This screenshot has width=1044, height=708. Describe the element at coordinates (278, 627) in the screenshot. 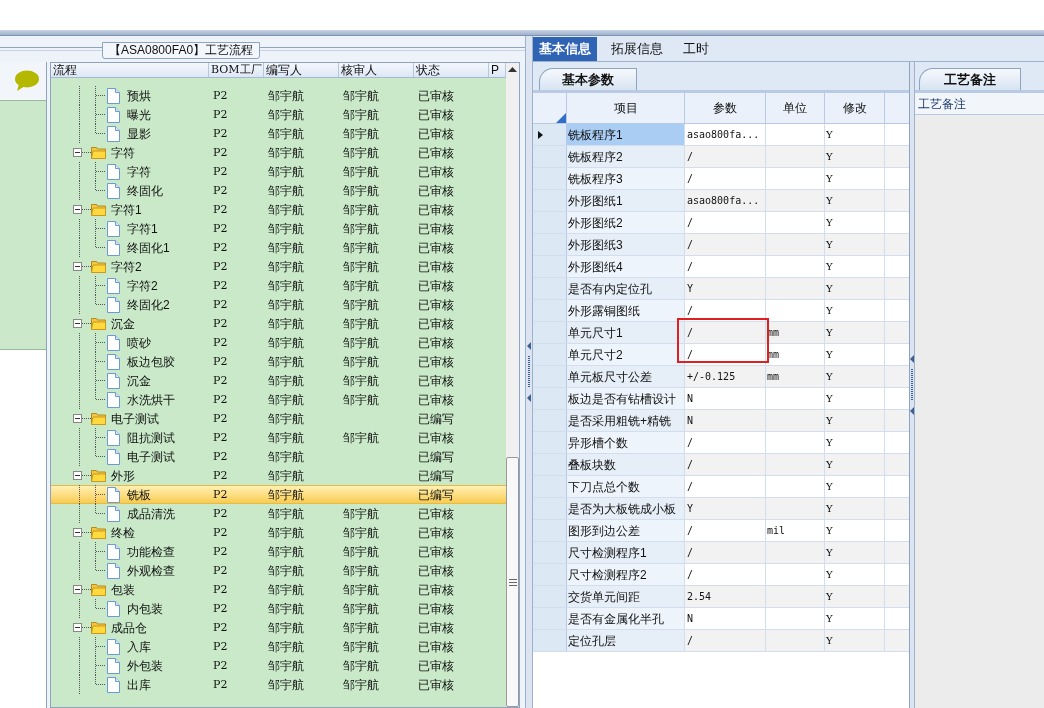

I see `tree-row: 成品仓 P2 邹宇航 邹宇航 已审核` at that location.